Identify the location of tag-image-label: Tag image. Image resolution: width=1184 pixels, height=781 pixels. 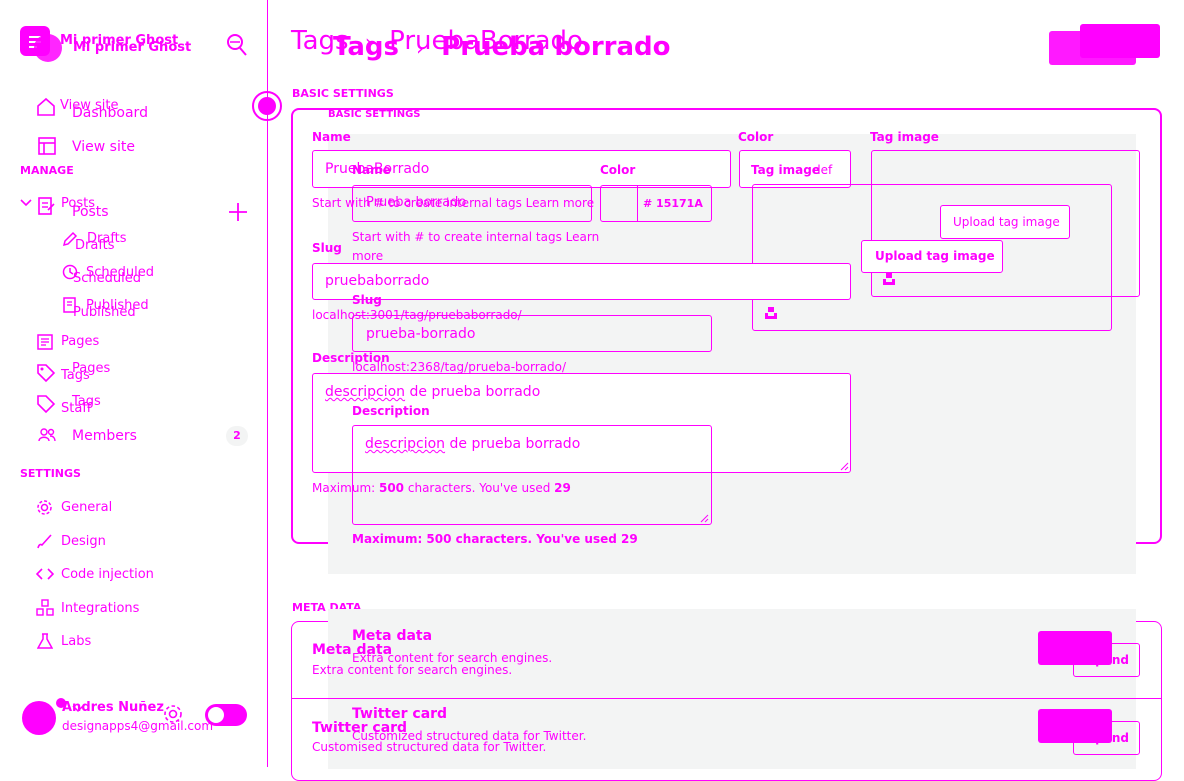
(904, 137).